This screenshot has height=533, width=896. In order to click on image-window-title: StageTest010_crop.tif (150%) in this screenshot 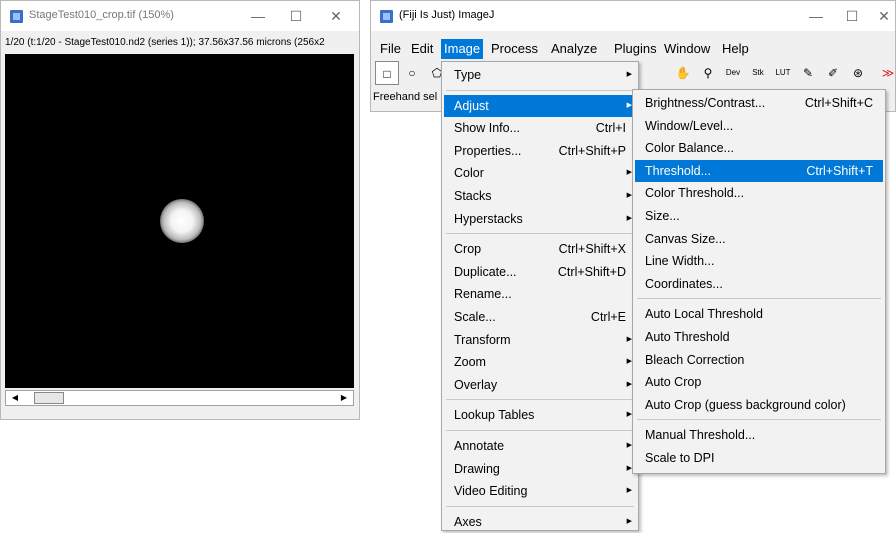, I will do `click(101, 15)`.